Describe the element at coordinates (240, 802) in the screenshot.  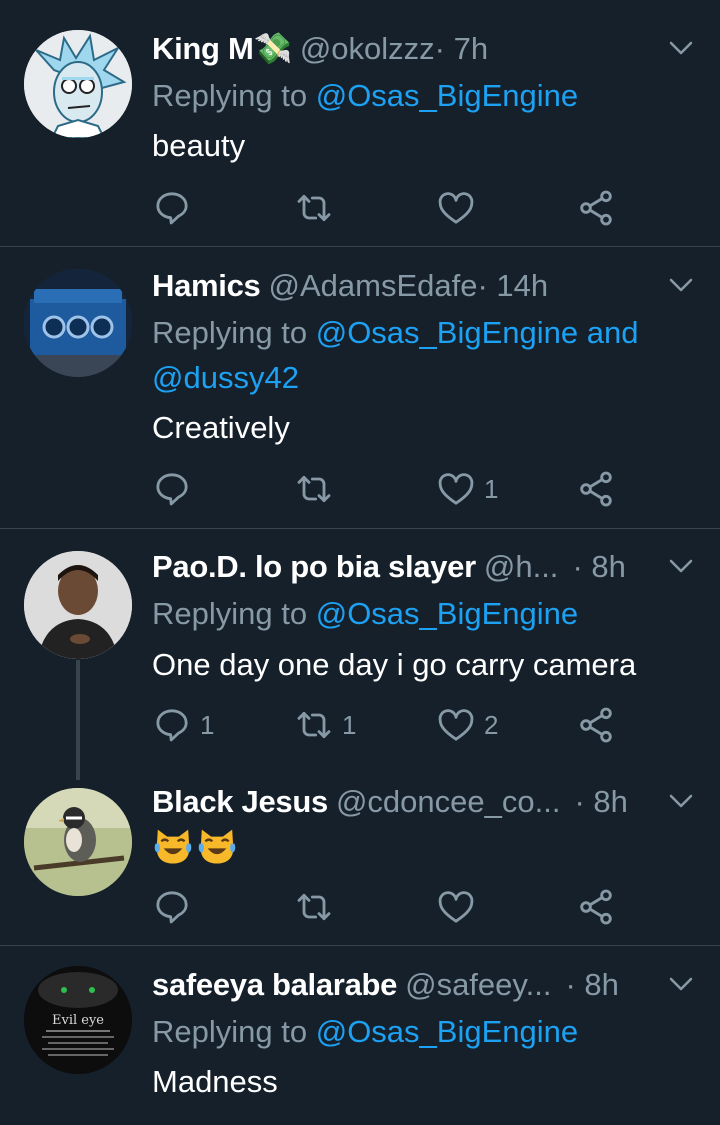
I see `display-name: Black Jesus` at that location.